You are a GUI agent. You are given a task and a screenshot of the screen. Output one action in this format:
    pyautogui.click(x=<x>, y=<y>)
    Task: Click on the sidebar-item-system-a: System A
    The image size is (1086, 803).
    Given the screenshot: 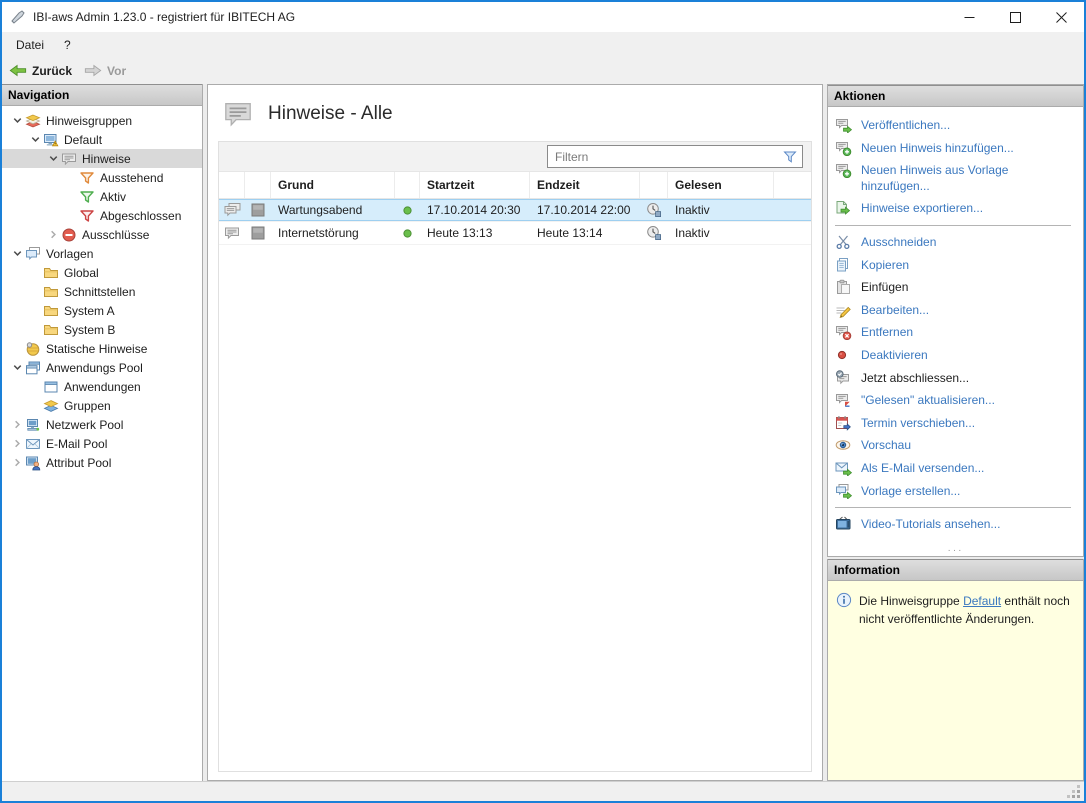 What is the action you would take?
    pyautogui.click(x=102, y=310)
    